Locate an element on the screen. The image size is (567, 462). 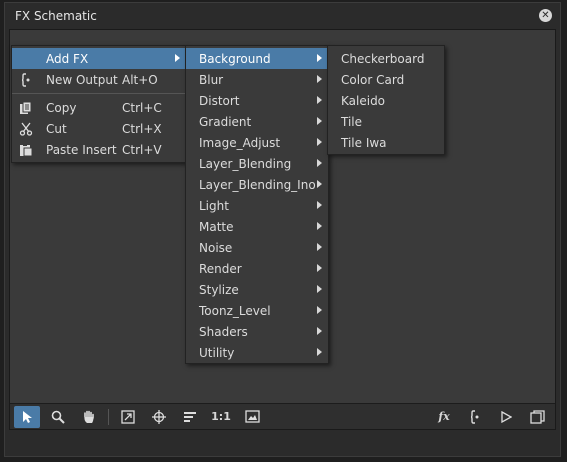
menu-separator is located at coordinates (99, 93).